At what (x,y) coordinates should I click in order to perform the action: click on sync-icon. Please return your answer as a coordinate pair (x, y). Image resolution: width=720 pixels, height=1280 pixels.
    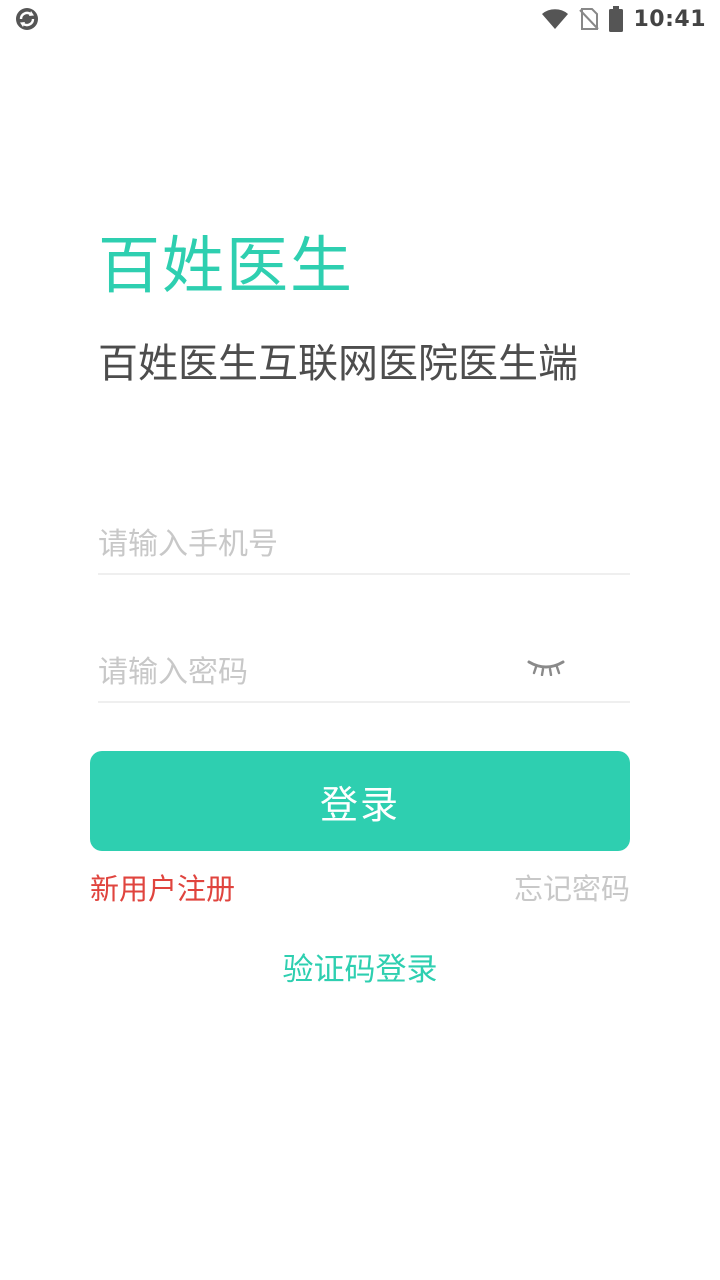
    Looking at the image, I should click on (27, 19).